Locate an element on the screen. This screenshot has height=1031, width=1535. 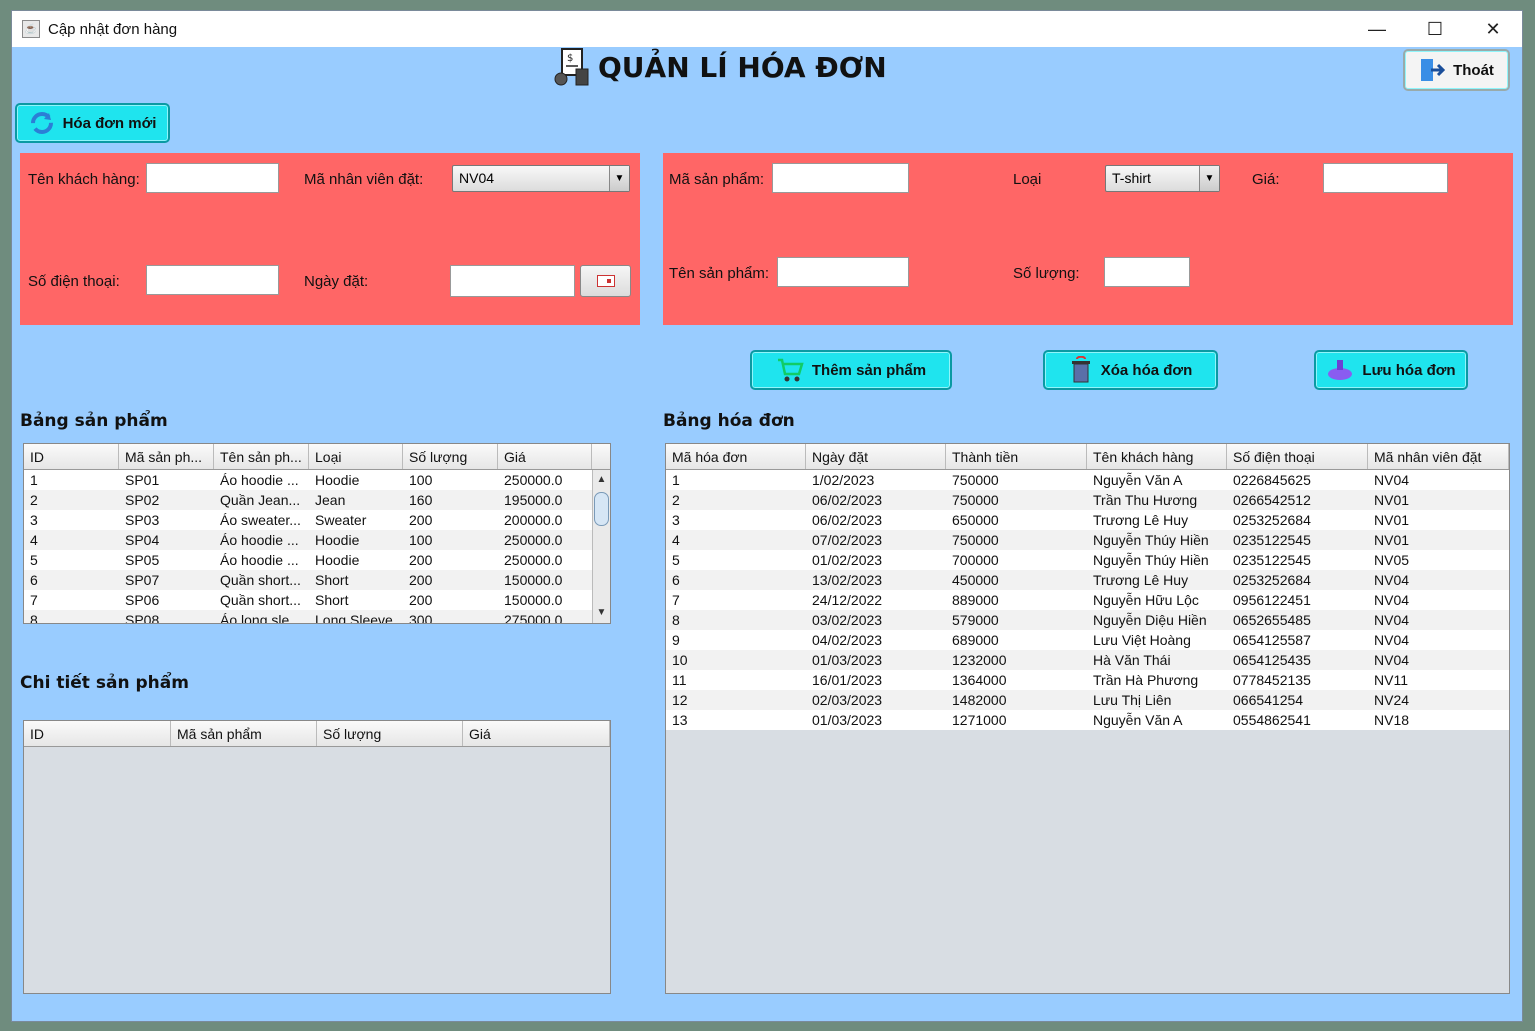
column-header: Loại is located at coordinates (356, 456).